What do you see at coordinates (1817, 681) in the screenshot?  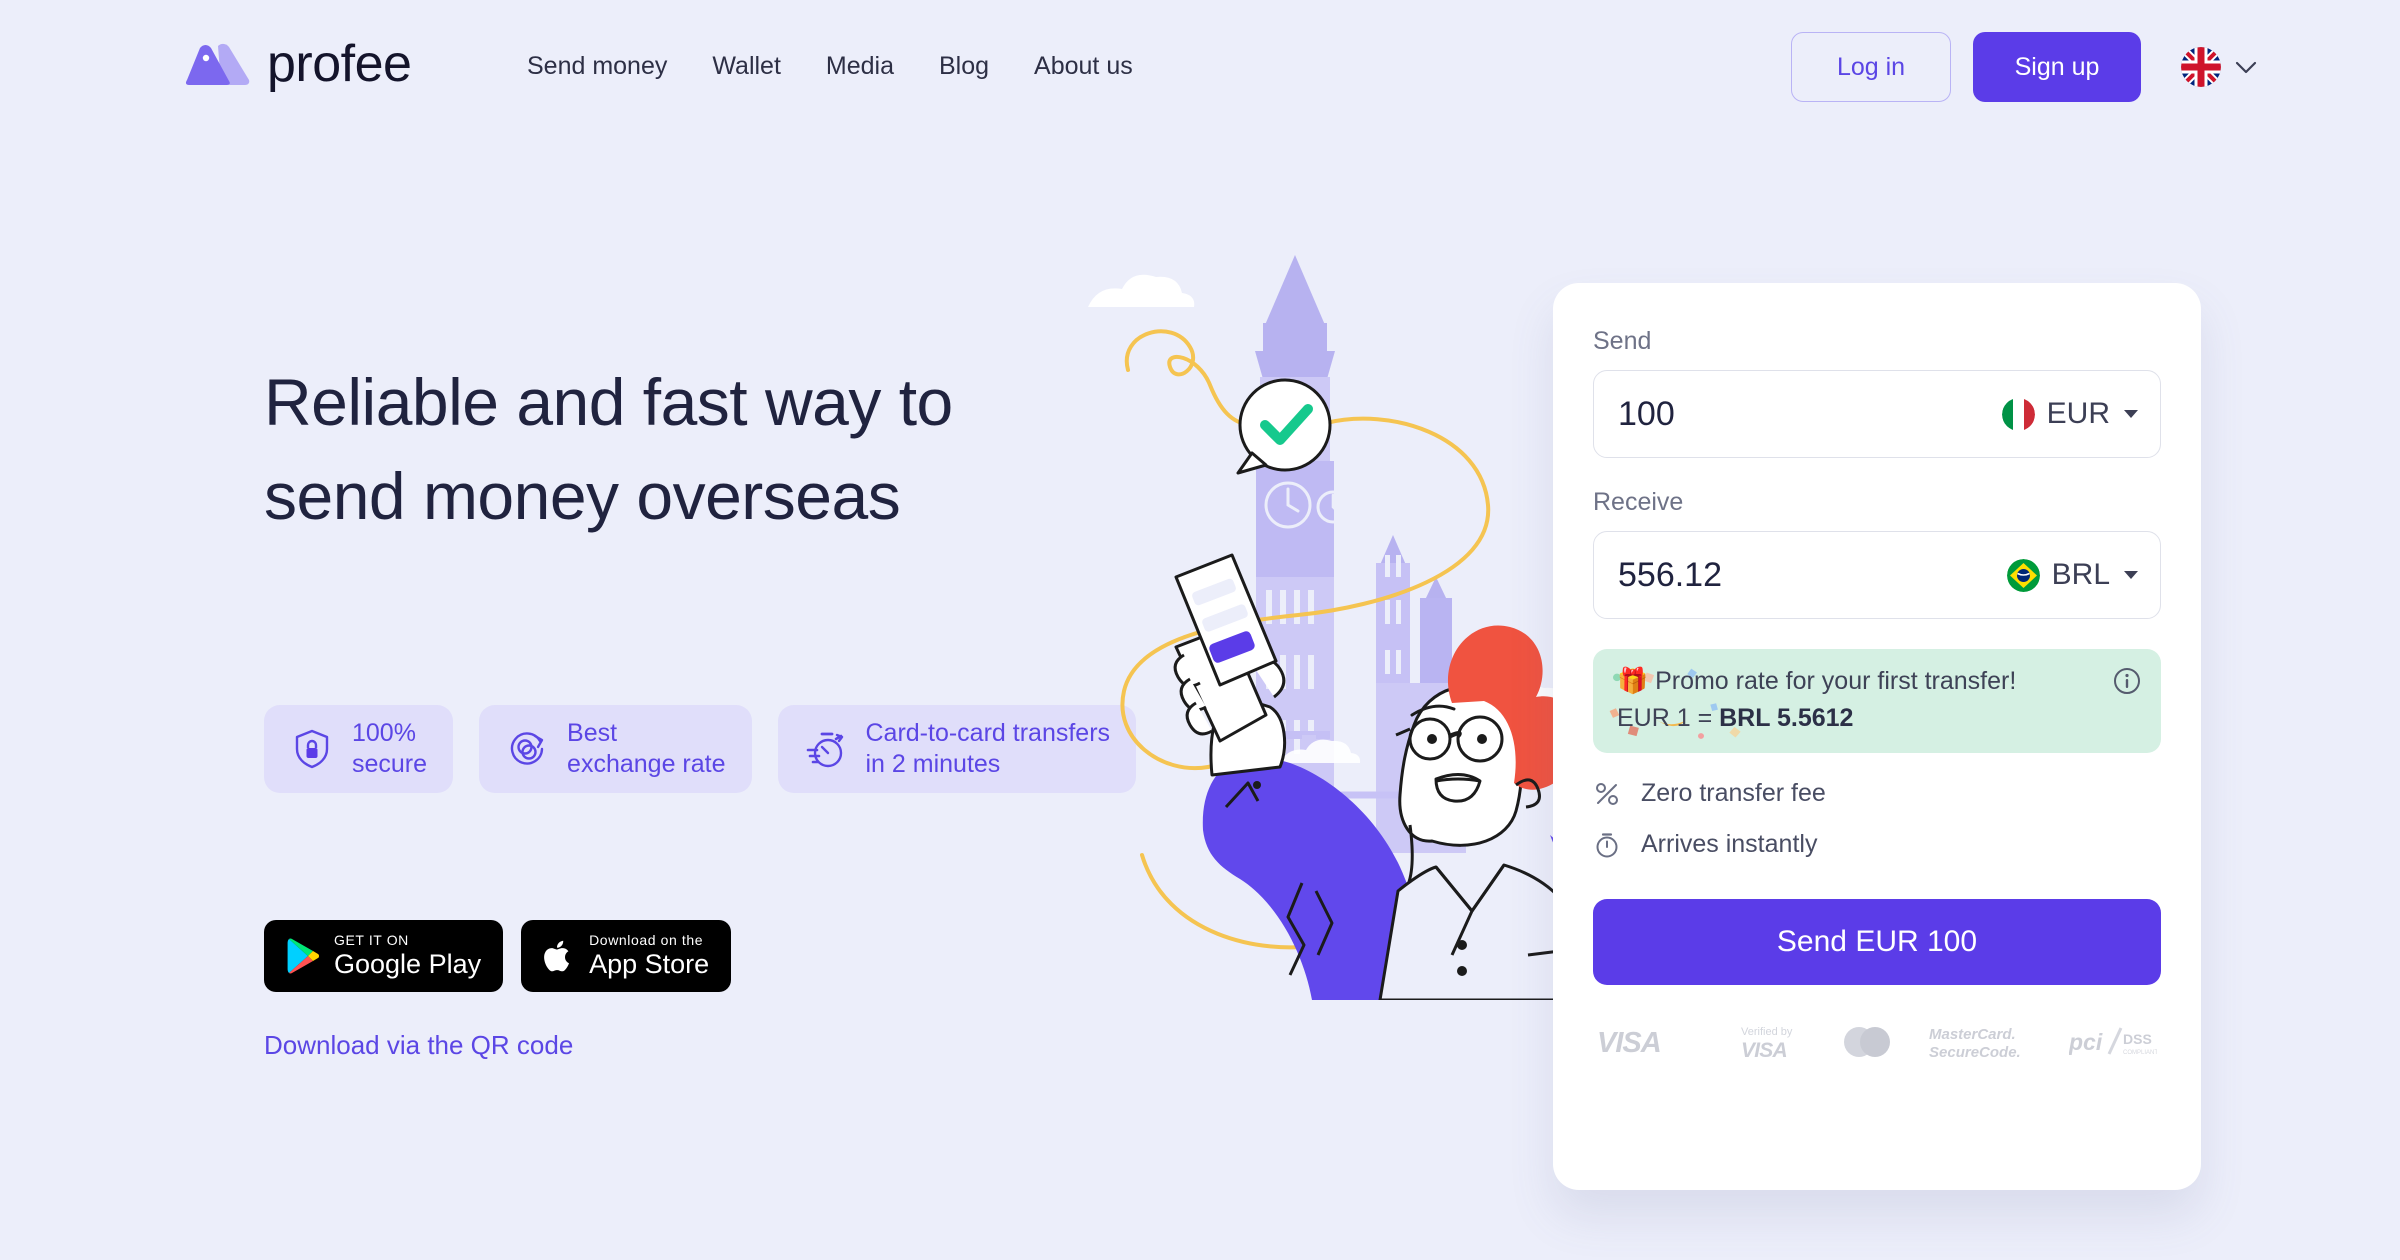 I see `promo-headline: 🎁 Promo rate for your first transfer!` at bounding box center [1817, 681].